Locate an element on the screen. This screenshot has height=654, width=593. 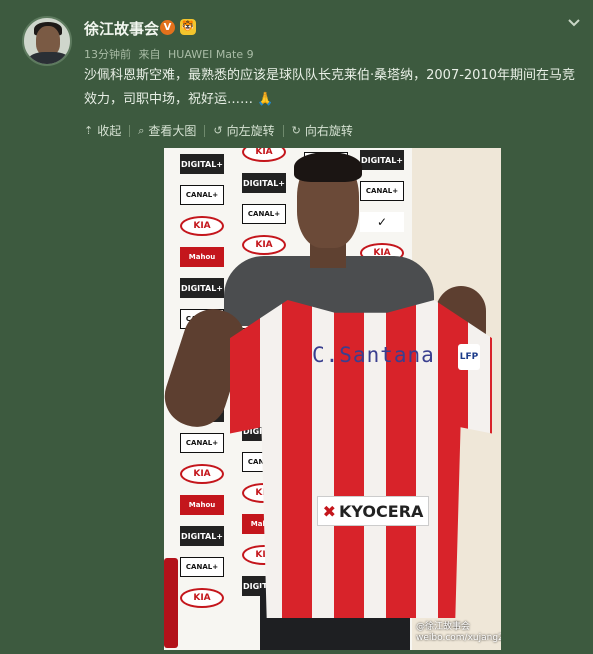
lfp-patch: LFP is located at coordinates (469, 357).